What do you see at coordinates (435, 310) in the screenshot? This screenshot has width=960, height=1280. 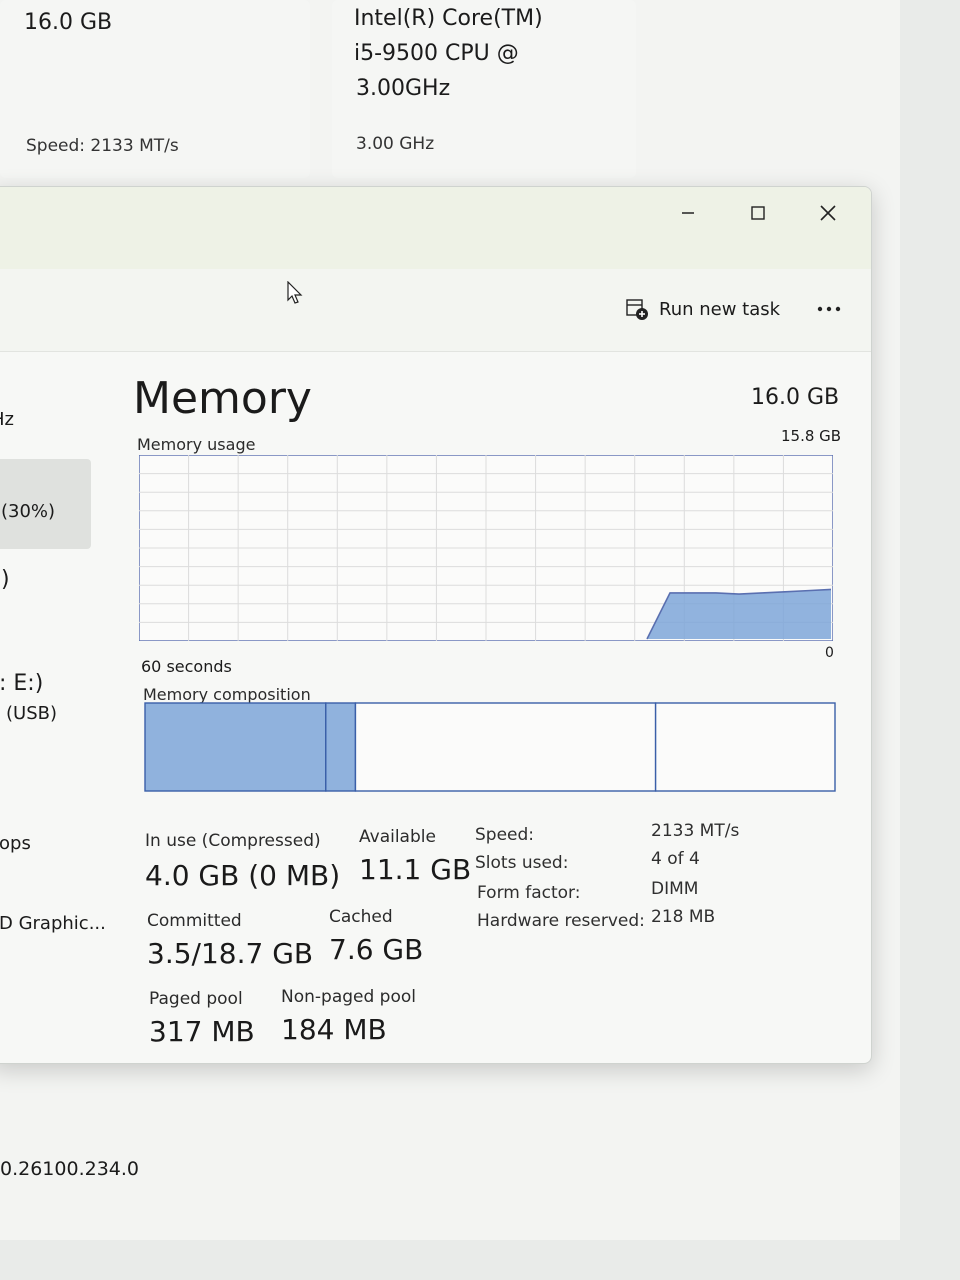 I see `command-bar: Run new task` at bounding box center [435, 310].